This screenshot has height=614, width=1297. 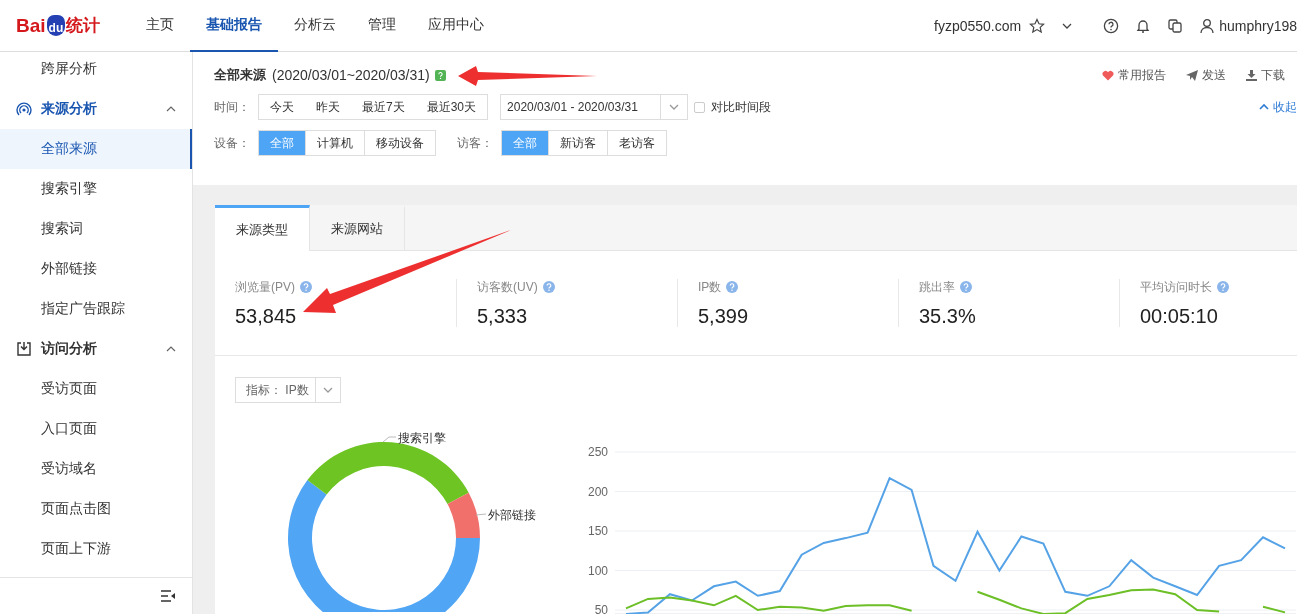 What do you see at coordinates (512, 515) in the screenshot?
I see `donut-label: 外部链接` at bounding box center [512, 515].